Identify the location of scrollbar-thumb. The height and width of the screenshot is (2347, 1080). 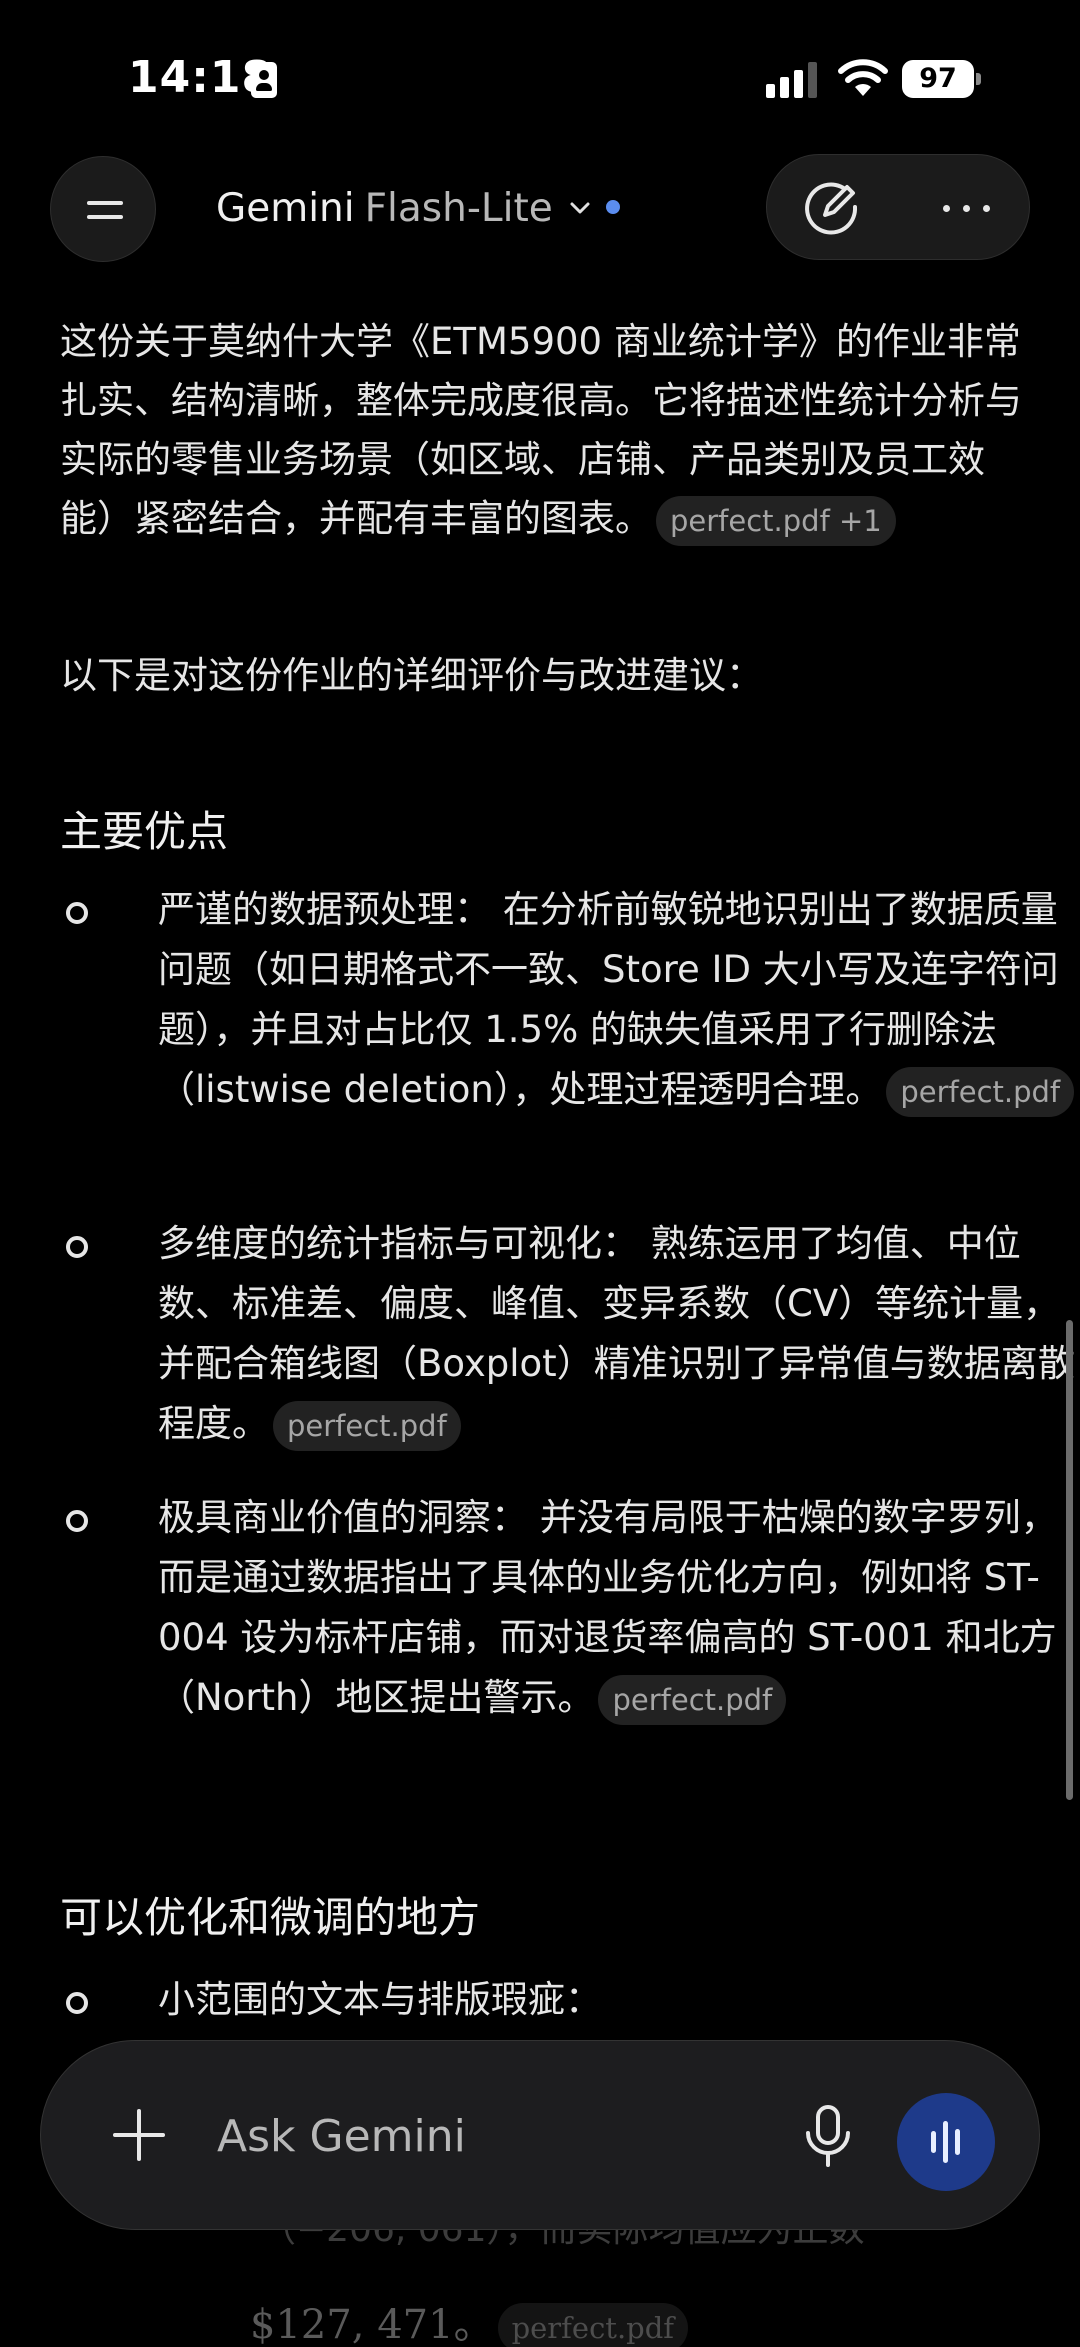
(1069, 1560).